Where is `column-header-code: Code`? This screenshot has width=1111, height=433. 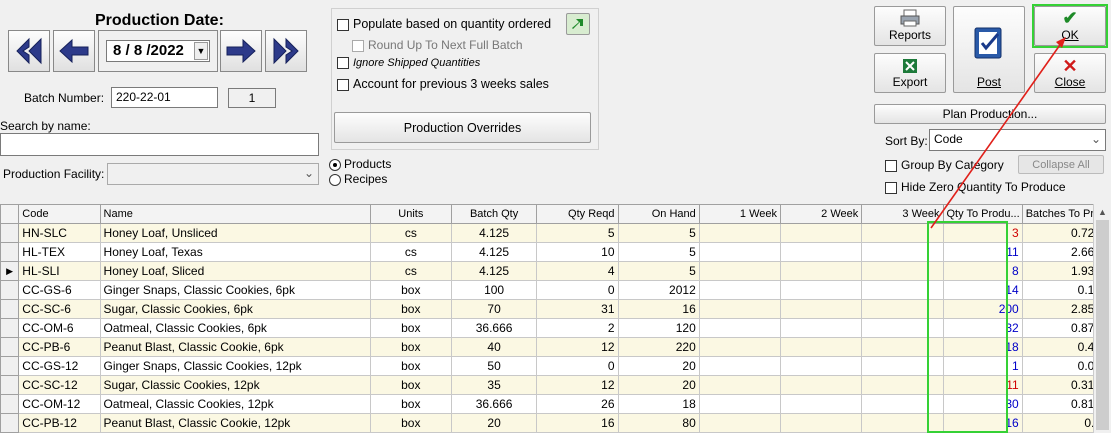 column-header-code: Code is located at coordinates (59, 214).